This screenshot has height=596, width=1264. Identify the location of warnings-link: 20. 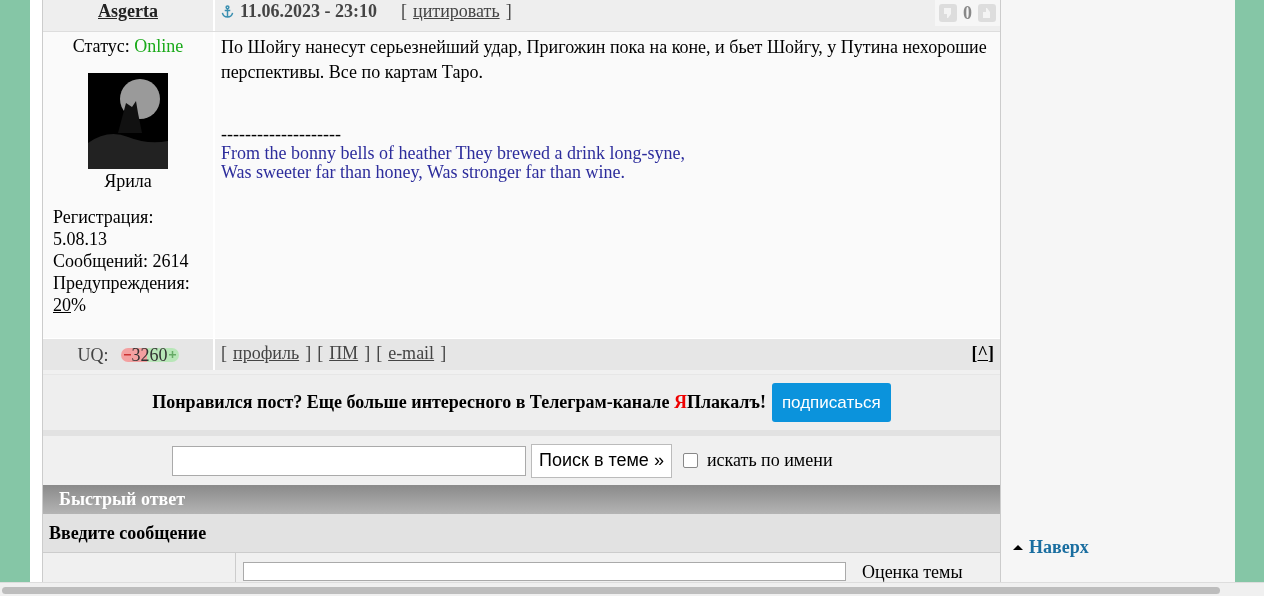
(62, 304).